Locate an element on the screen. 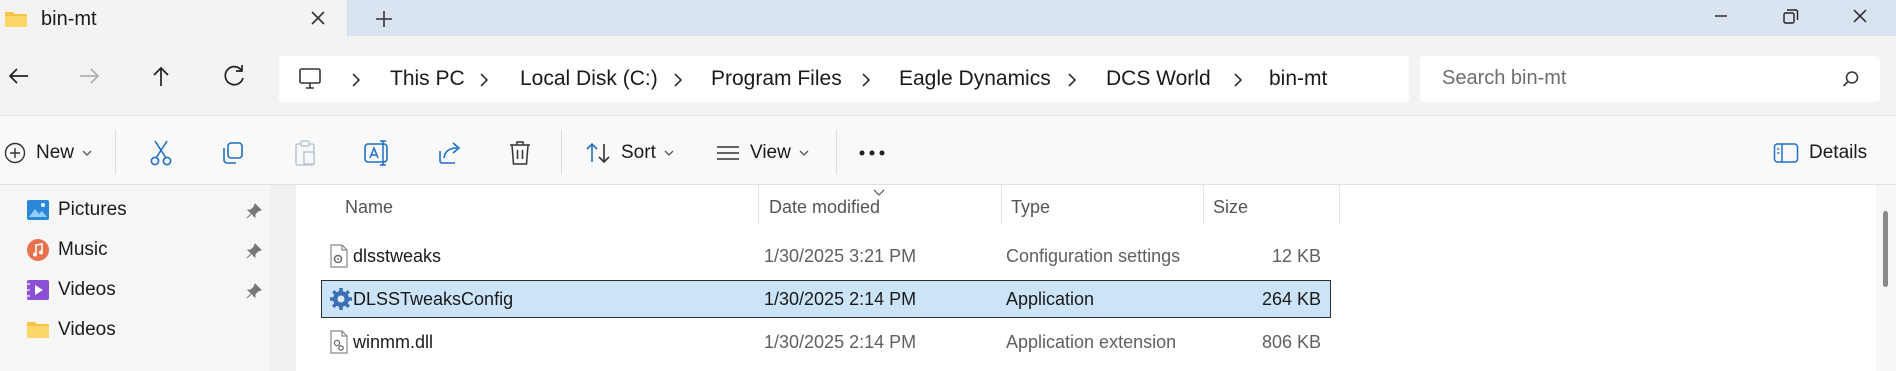 Image resolution: width=1896 pixels, height=371 pixels. sidebar-item-videos: Videos is located at coordinates (71, 290).